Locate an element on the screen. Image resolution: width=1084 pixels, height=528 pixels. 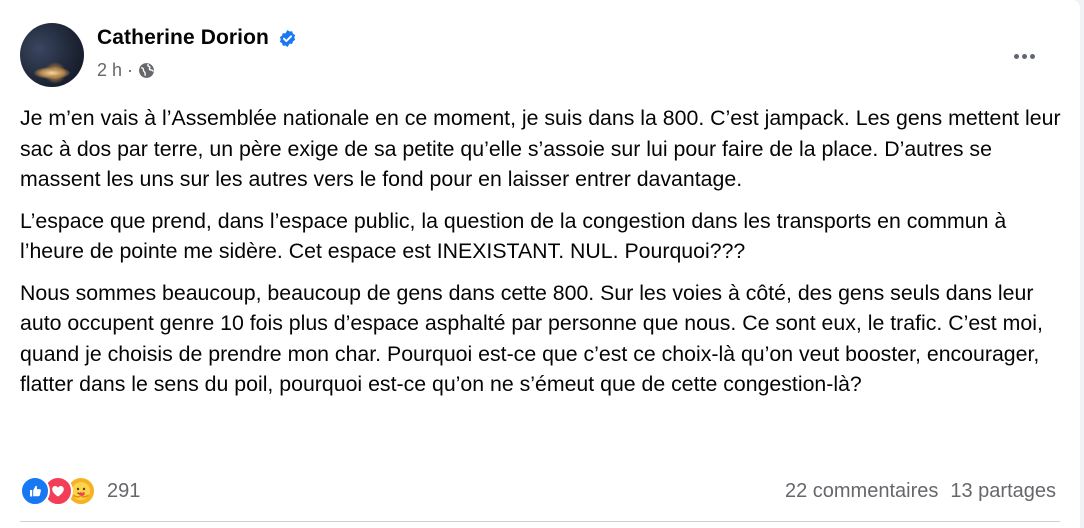
post-time: 2 h is located at coordinates (109, 70).